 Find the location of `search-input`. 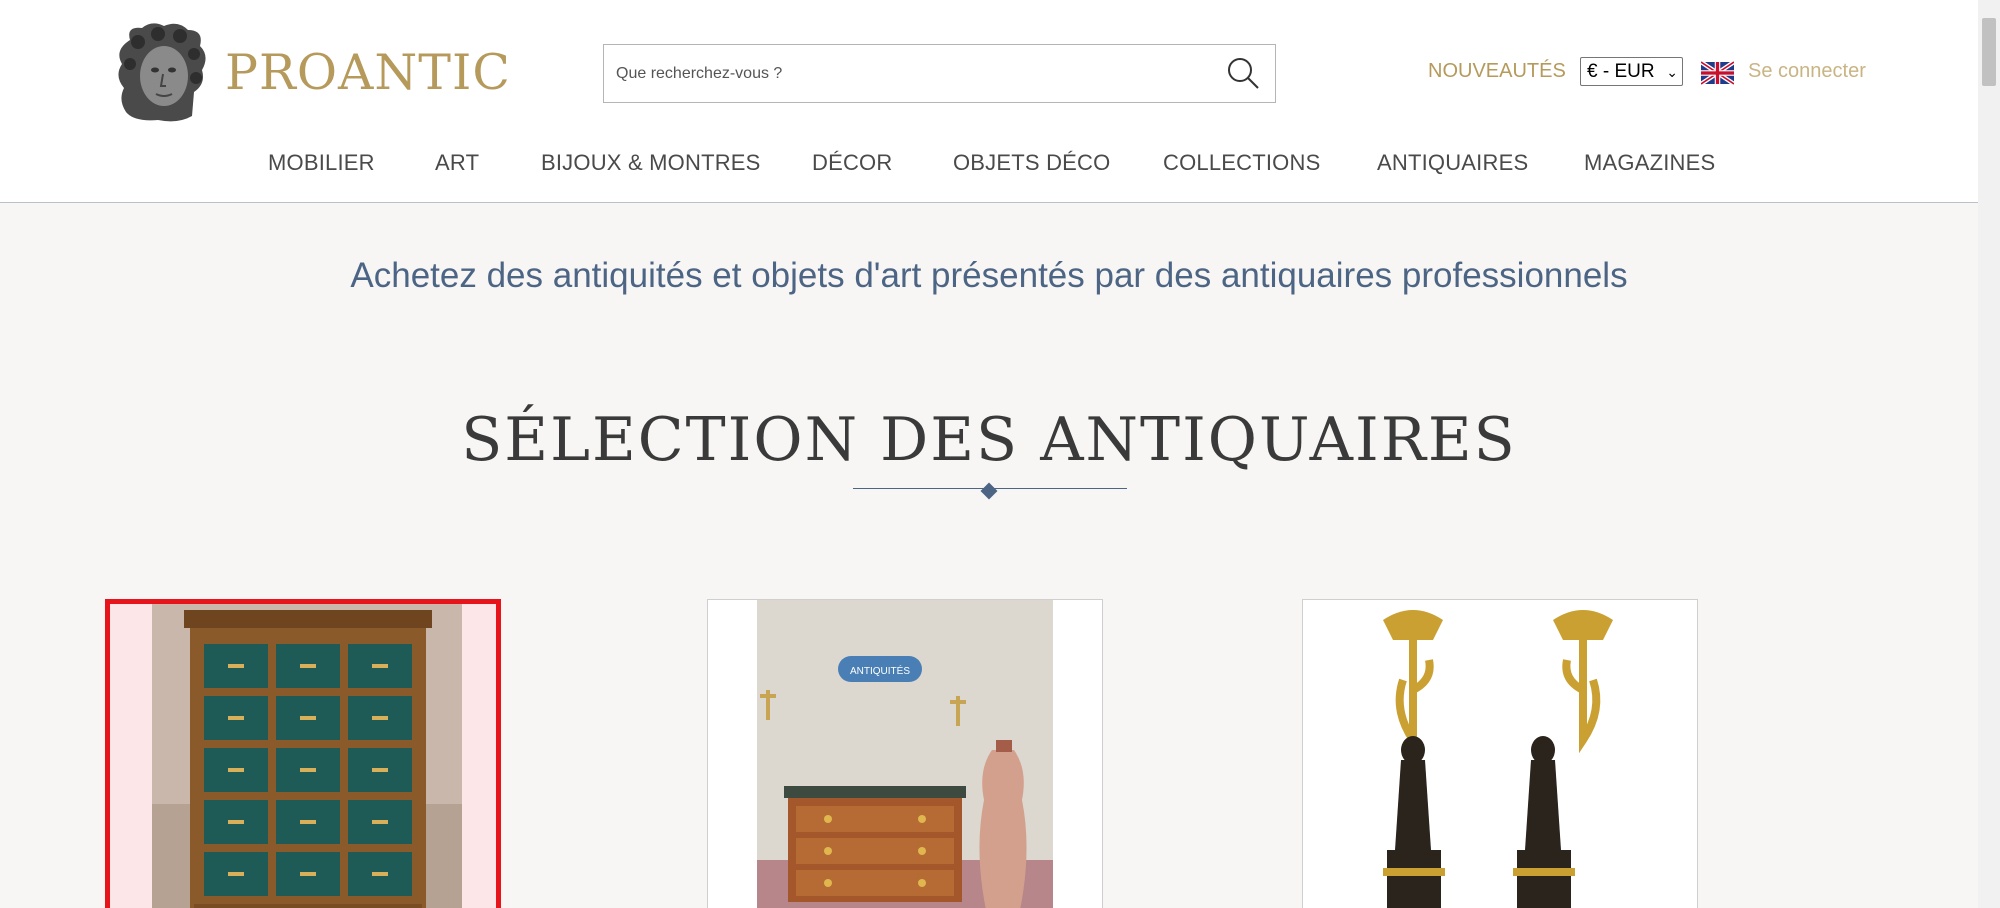

search-input is located at coordinates (911, 73).